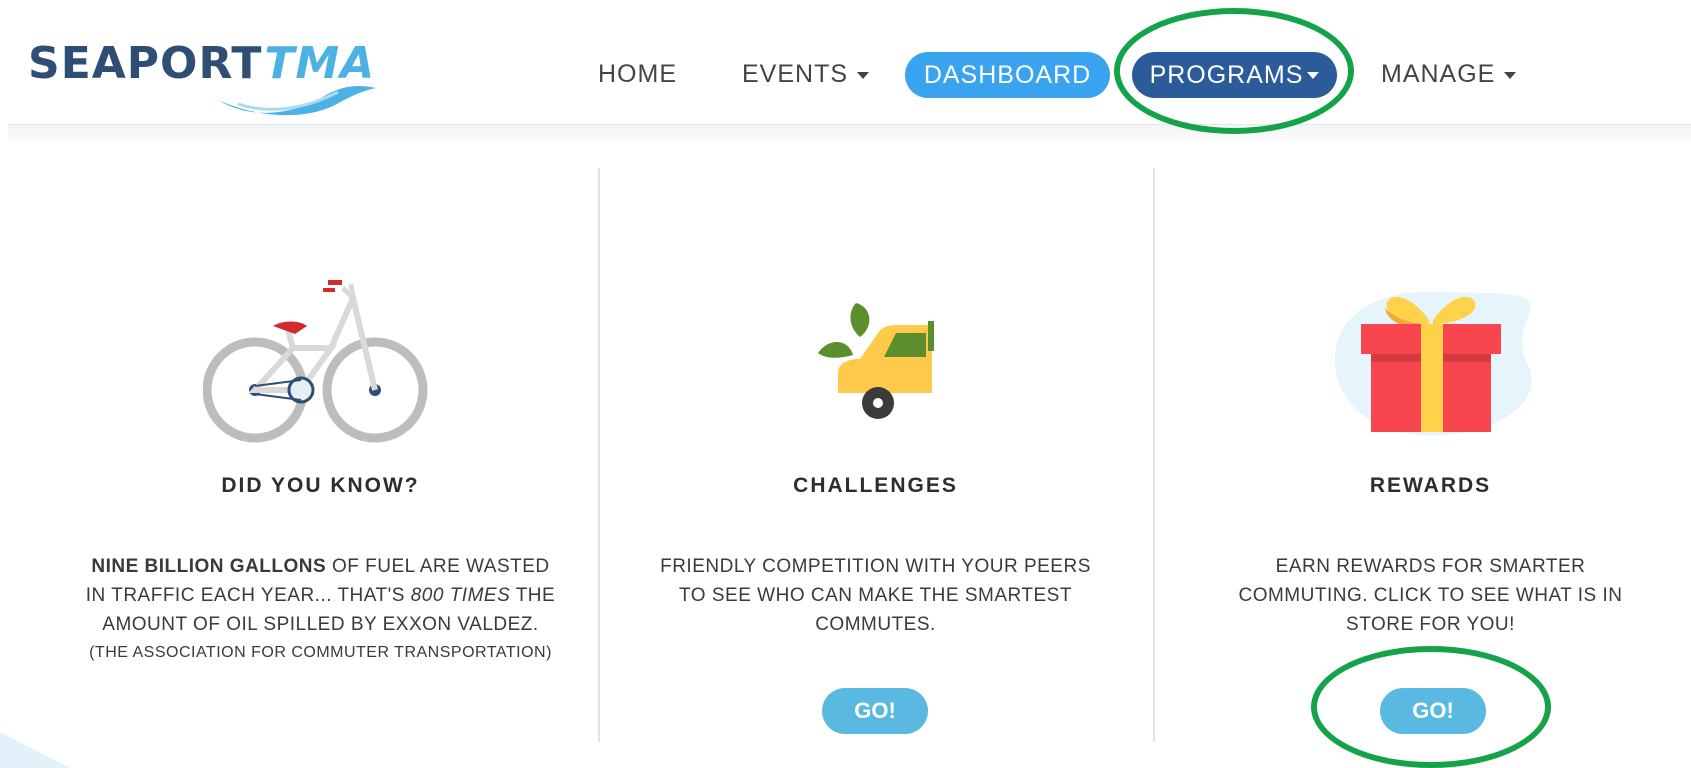 This screenshot has width=1691, height=768. What do you see at coordinates (876, 361) in the screenshot?
I see `eco-car-icon` at bounding box center [876, 361].